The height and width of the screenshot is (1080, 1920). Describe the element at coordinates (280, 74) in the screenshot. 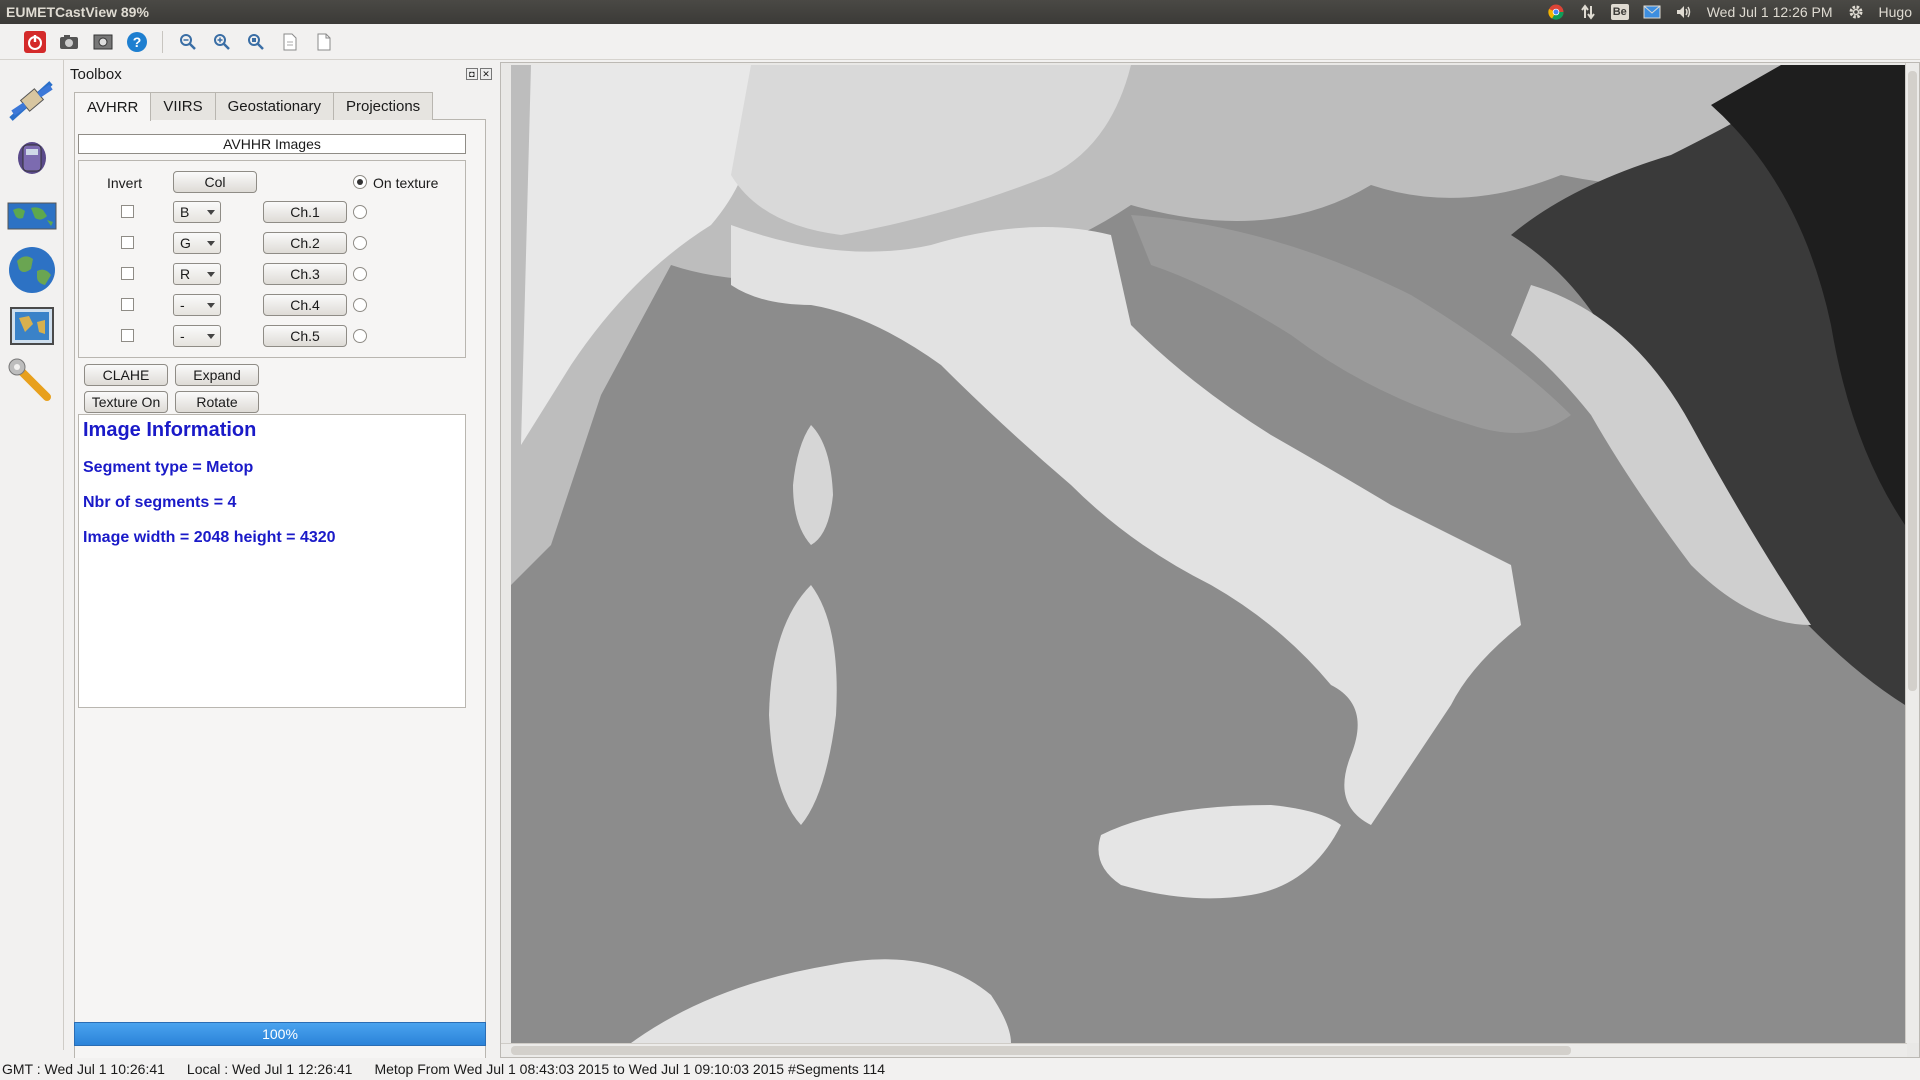

I see `toolbox-header: Toolbox ◘ ✕` at that location.